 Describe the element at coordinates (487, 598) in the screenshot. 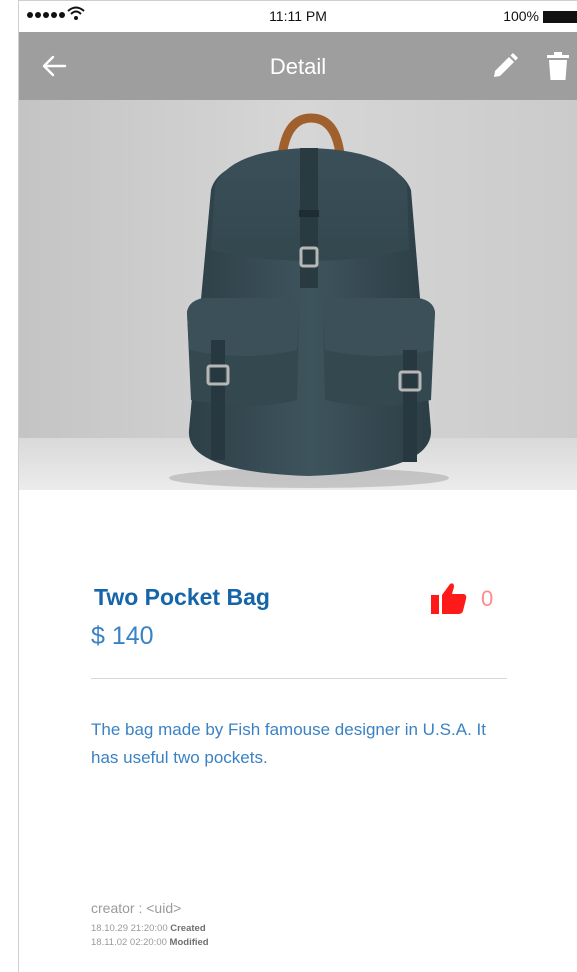

I see `like-count: 0` at that location.